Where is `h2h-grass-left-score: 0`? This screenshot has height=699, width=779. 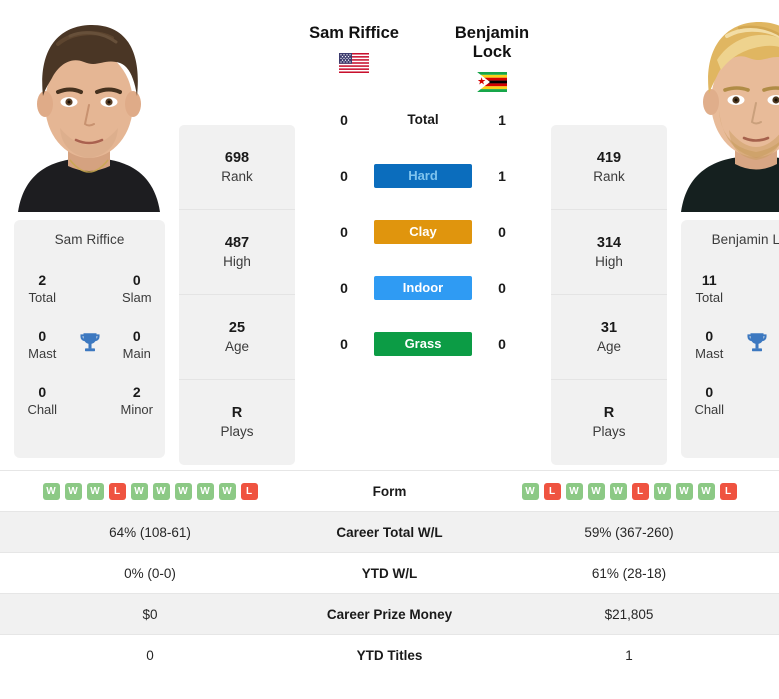
h2h-grass-left-score: 0 is located at coordinates (344, 343).